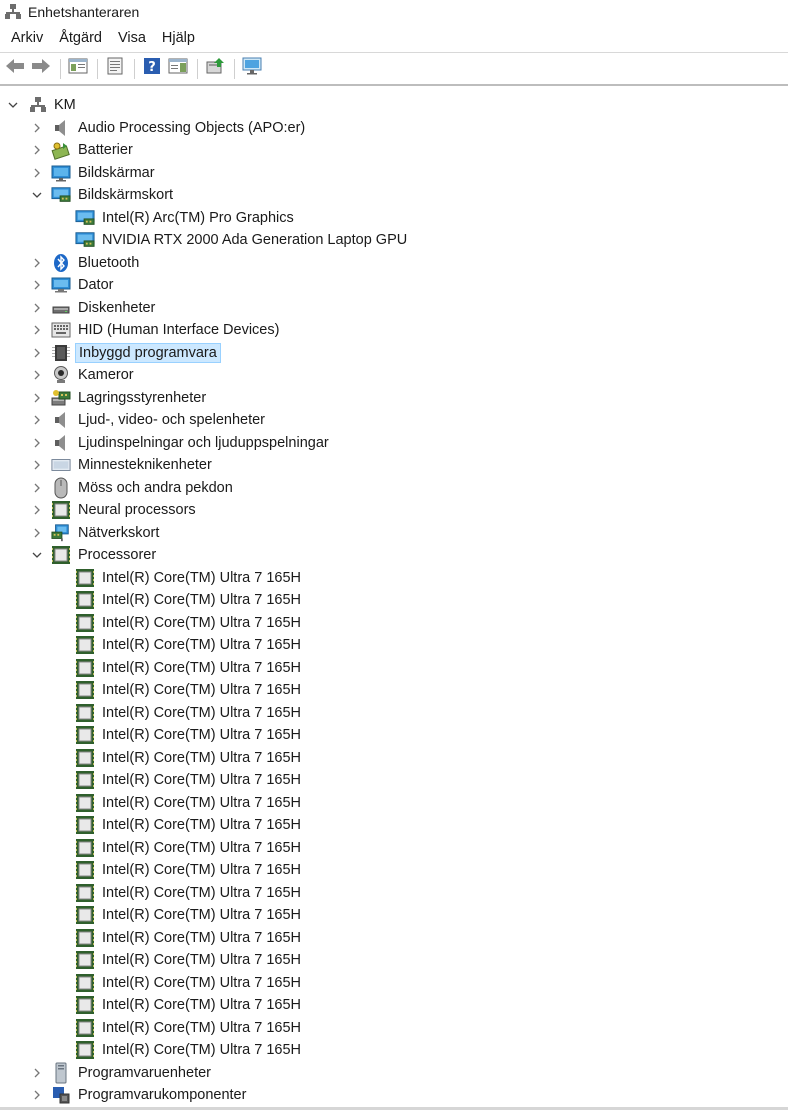  Describe the element at coordinates (15, 69) in the screenshot. I see `back-arrow-button` at that location.